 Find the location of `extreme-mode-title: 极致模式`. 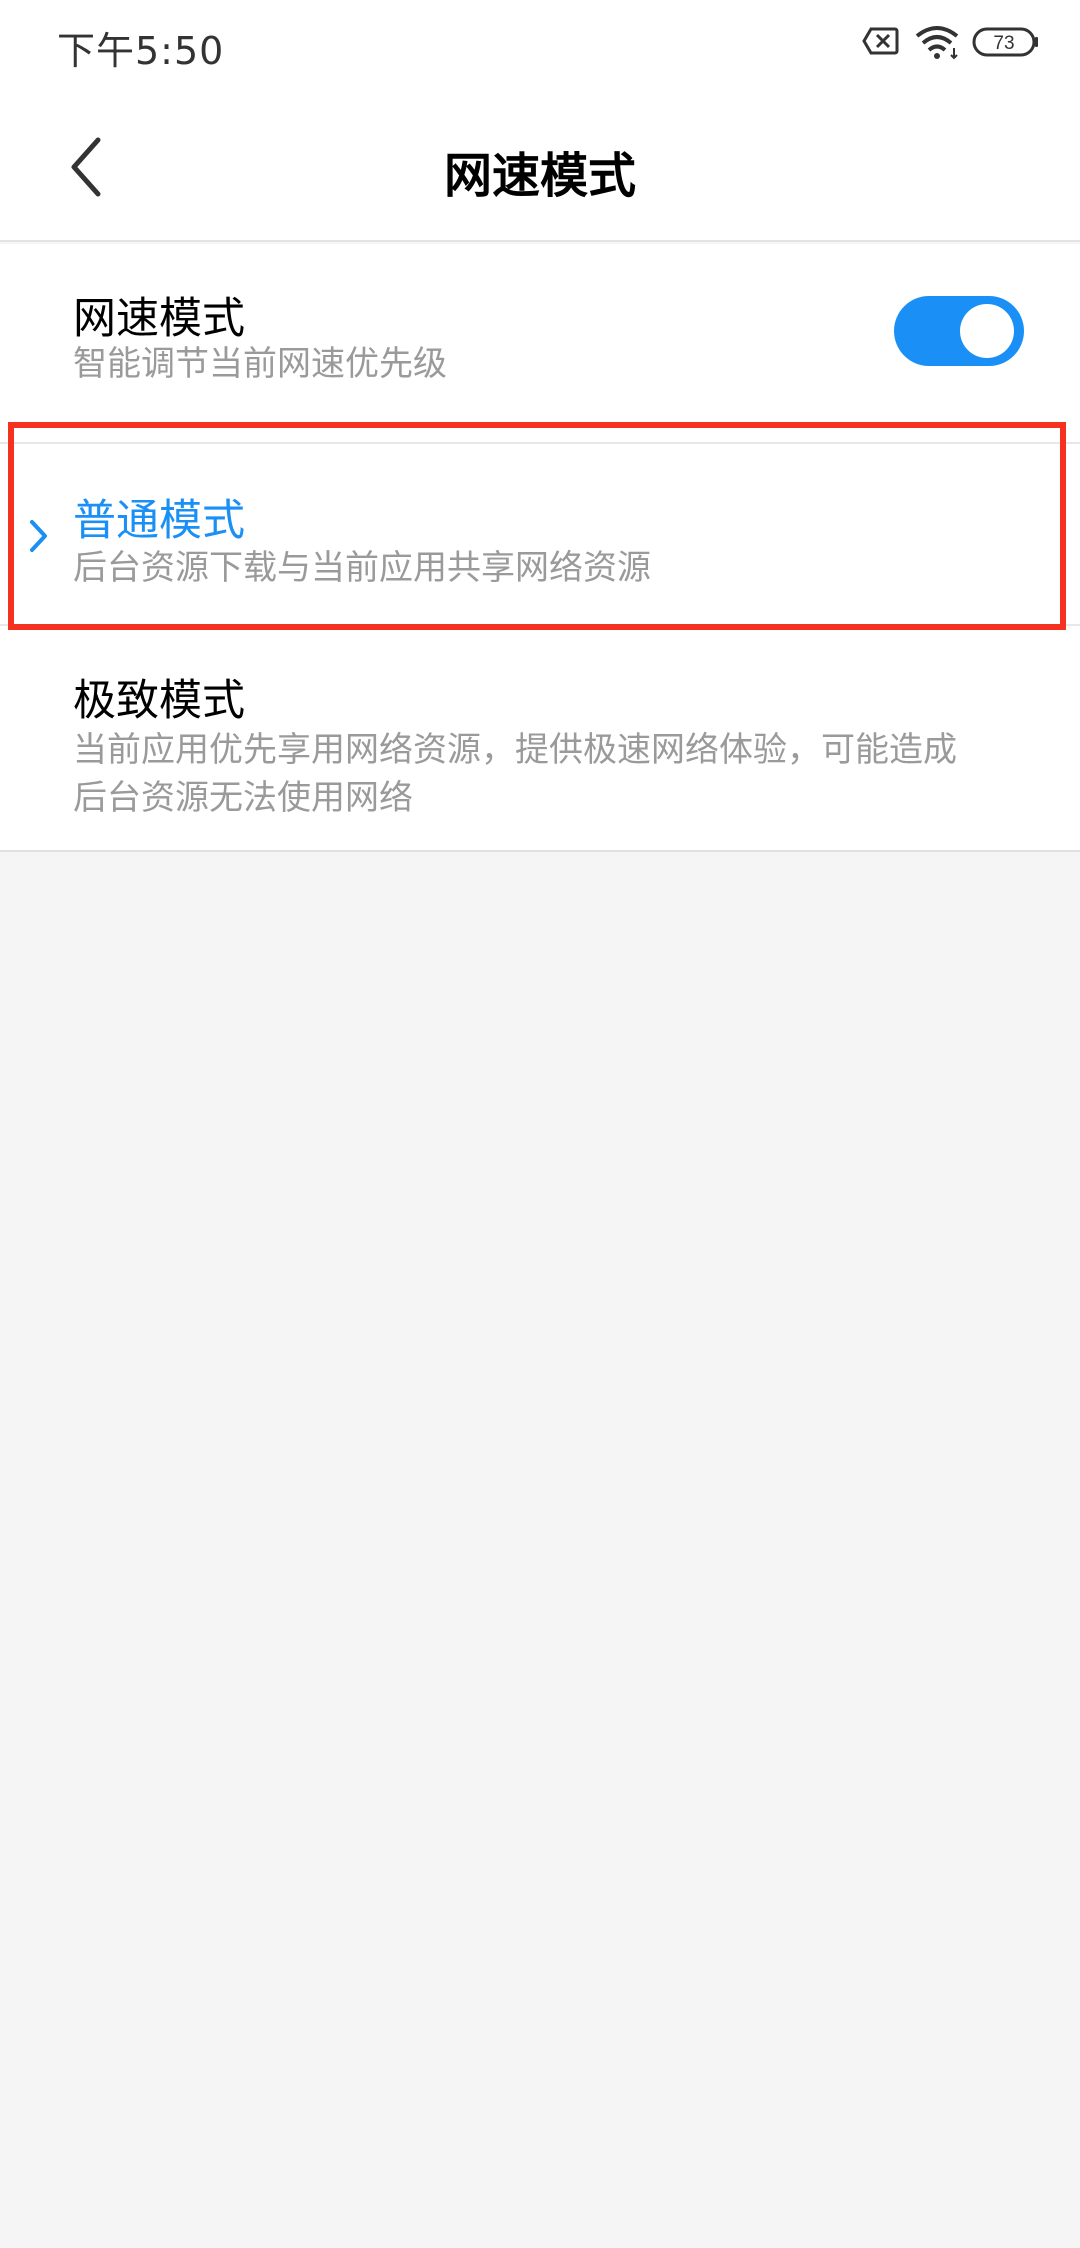

extreme-mode-title: 极致模式 is located at coordinates (159, 701).